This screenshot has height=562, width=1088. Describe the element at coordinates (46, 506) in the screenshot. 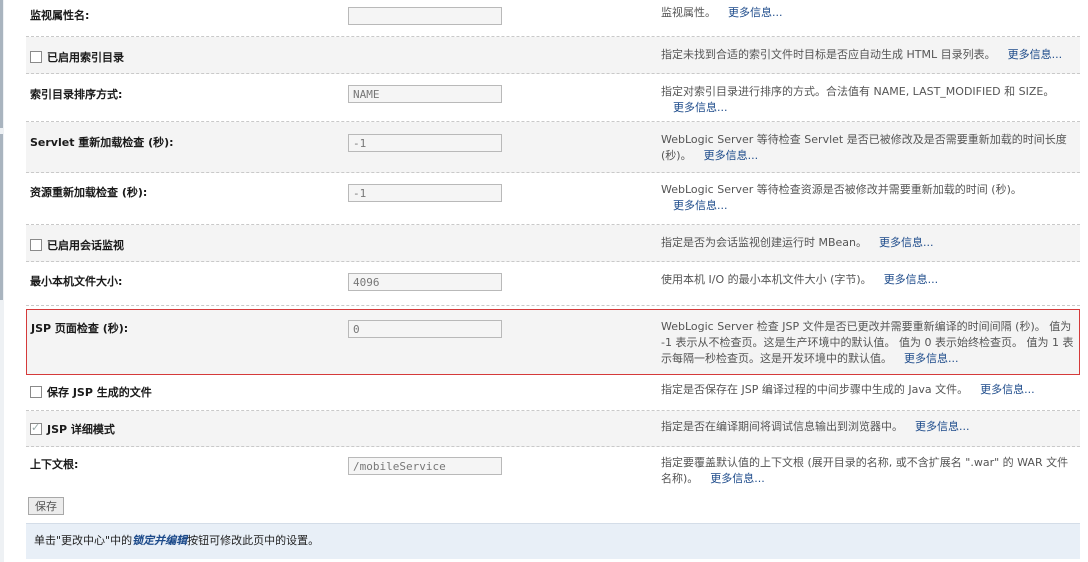

I see `save-button: 保存` at that location.